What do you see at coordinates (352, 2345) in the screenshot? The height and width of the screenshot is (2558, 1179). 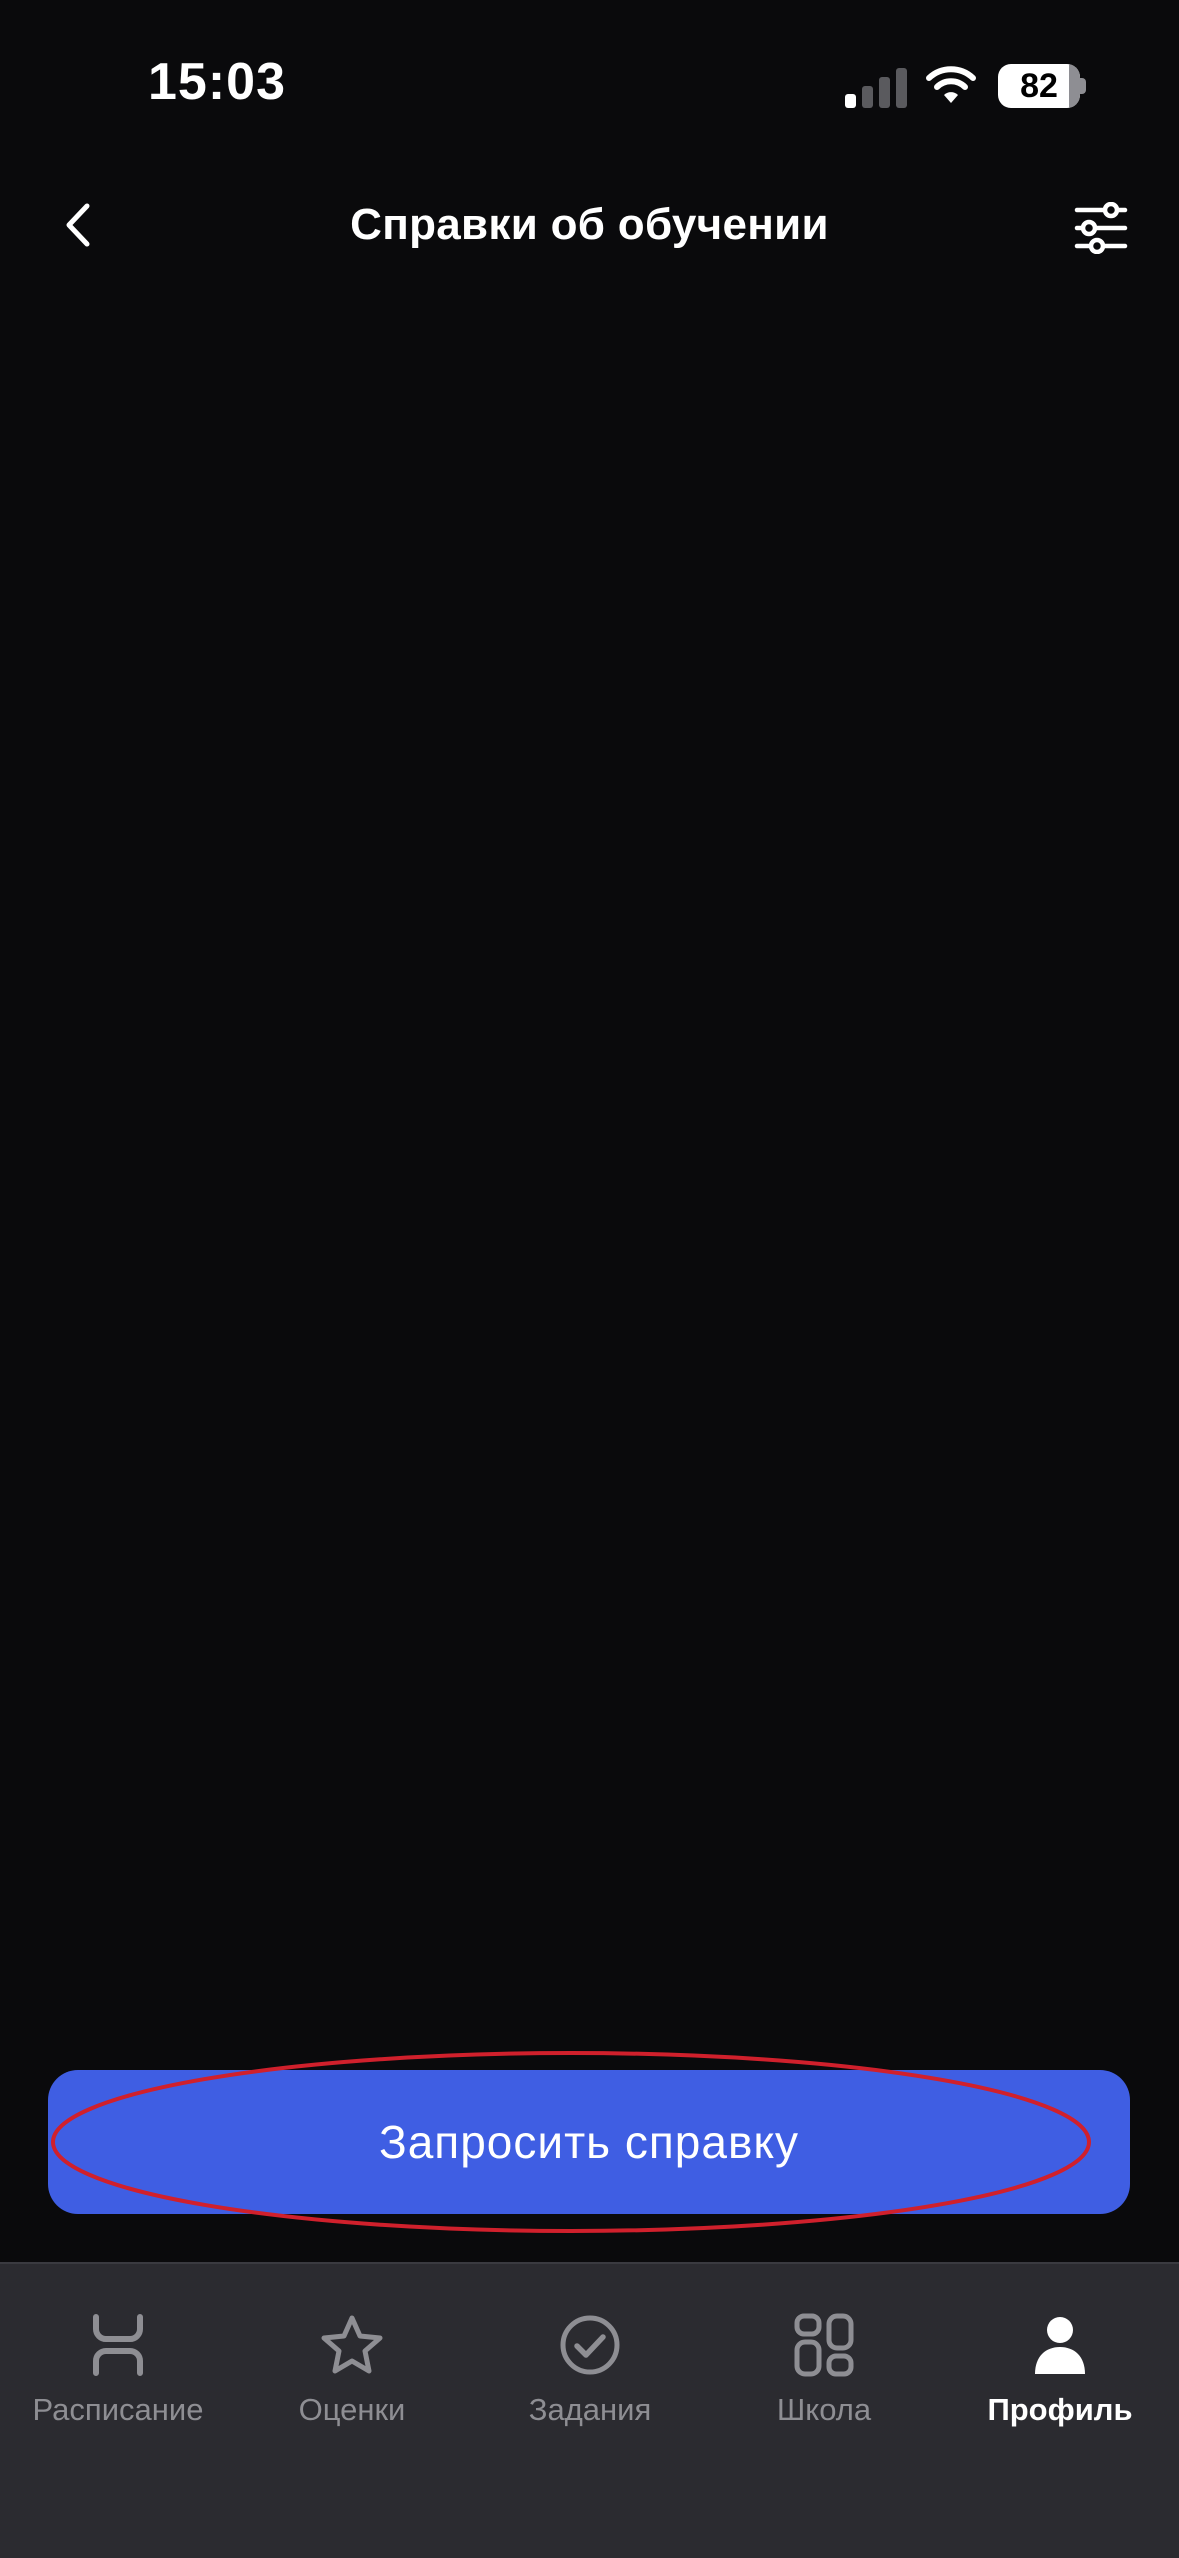 I see `star-icon` at bounding box center [352, 2345].